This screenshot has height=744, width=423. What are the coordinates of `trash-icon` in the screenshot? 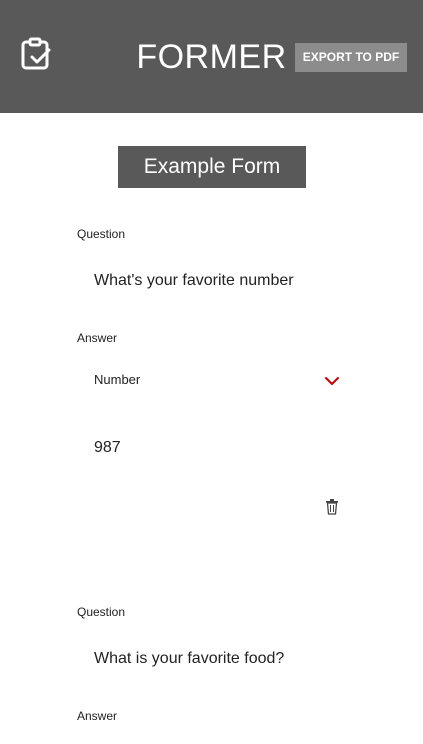 It's located at (332, 507).